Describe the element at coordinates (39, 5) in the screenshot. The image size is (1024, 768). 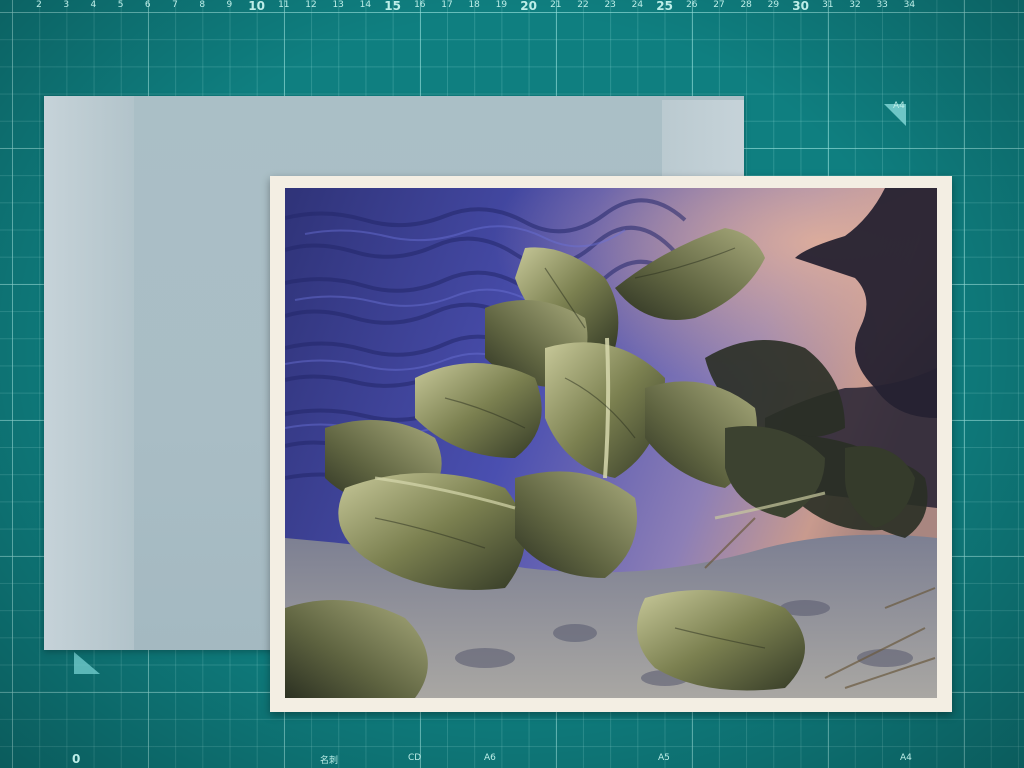
I see `ruler-number: 2` at that location.